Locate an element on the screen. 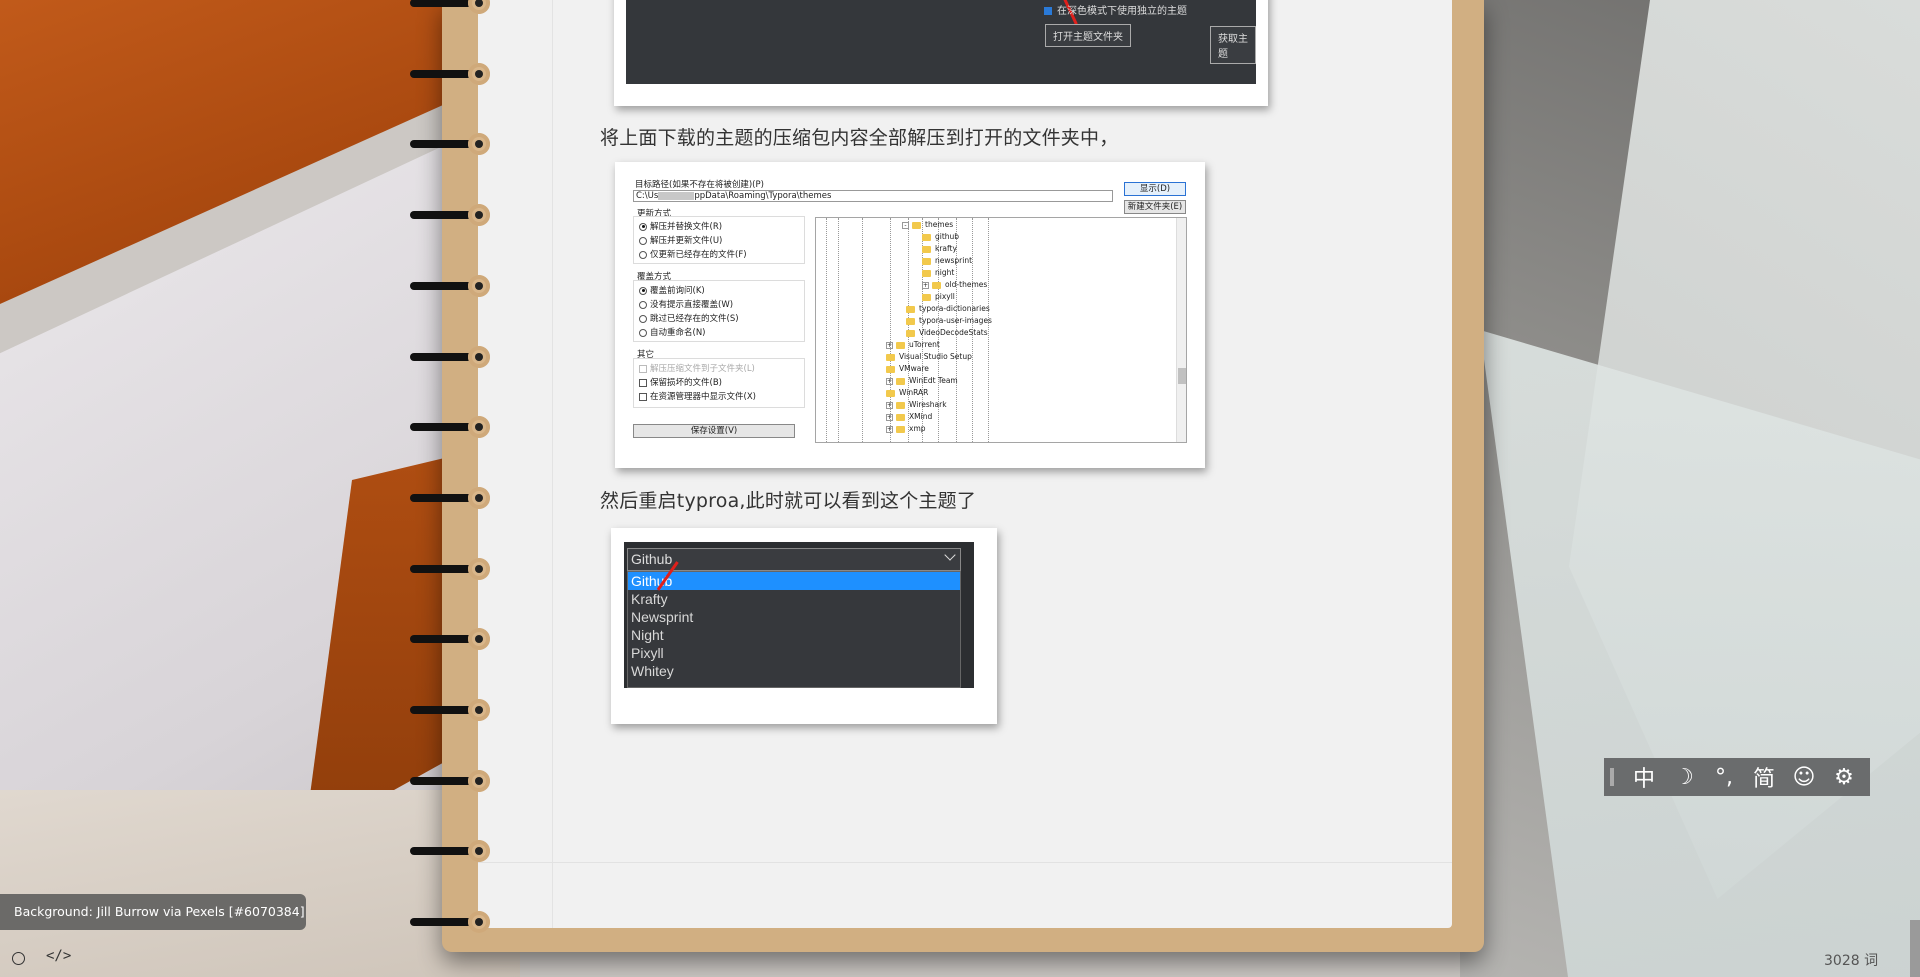  theme-settings-panel: 在深色模式下使用独立的主题 打开主题文件夹 获取主题 is located at coordinates (941, 42).